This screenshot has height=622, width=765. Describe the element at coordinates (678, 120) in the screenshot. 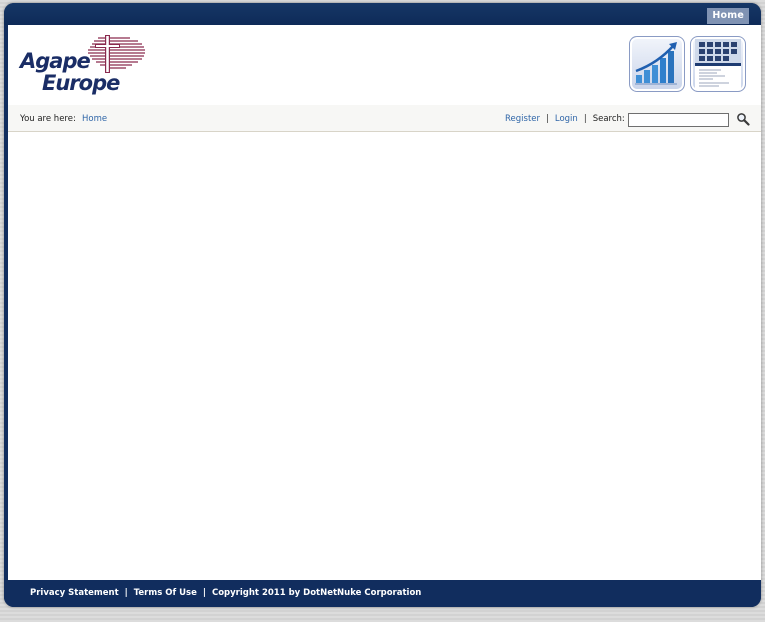

I see `search-input` at that location.